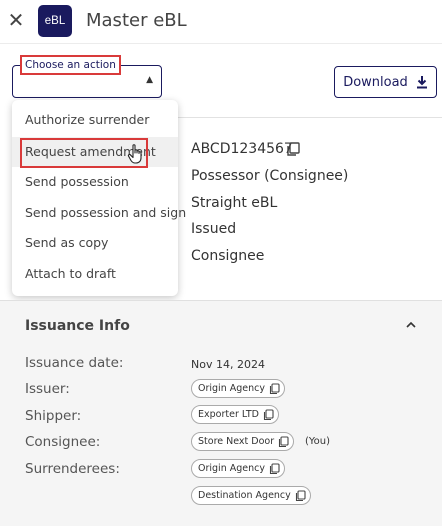  What do you see at coordinates (99, 213) in the screenshot?
I see `menu-item-send-possession-and-sign: Send possession and sign` at bounding box center [99, 213].